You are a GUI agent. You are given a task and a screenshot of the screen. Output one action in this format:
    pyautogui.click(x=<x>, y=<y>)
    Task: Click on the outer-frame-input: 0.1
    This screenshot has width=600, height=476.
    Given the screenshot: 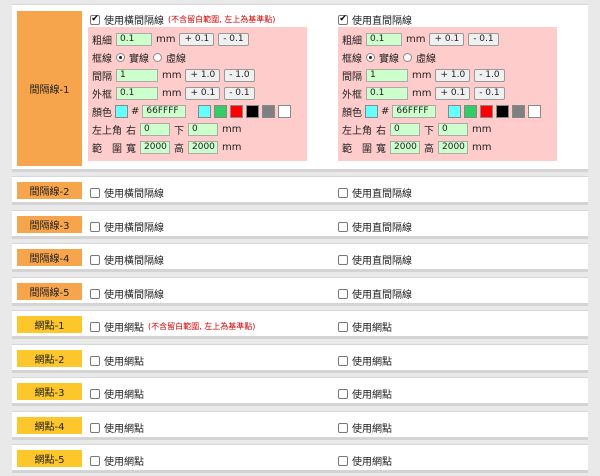 What is the action you would take?
    pyautogui.click(x=137, y=93)
    